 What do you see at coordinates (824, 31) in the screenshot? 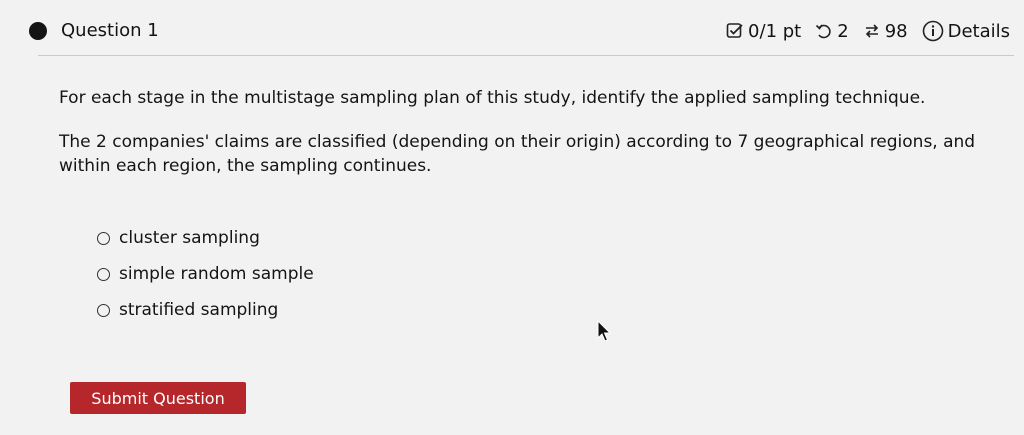
I see `retry-icon` at bounding box center [824, 31].